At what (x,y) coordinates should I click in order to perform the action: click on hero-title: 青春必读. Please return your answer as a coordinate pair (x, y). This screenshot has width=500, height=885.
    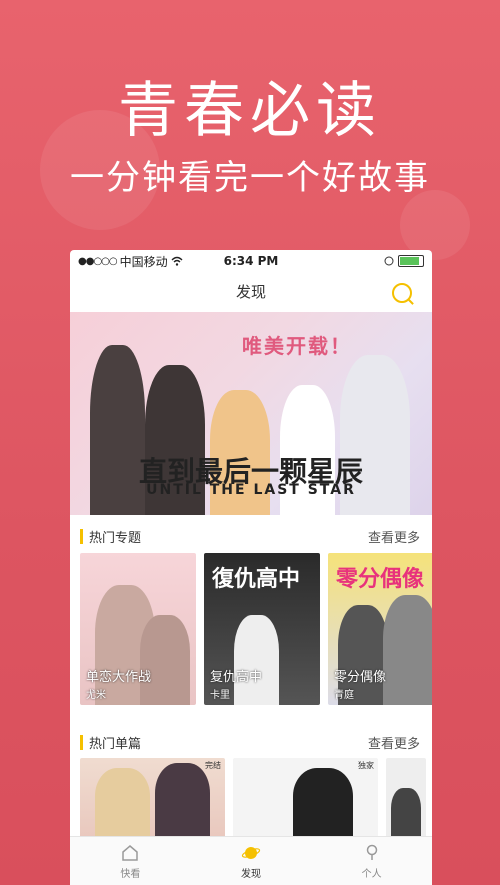
    Looking at the image, I should click on (250, 111).